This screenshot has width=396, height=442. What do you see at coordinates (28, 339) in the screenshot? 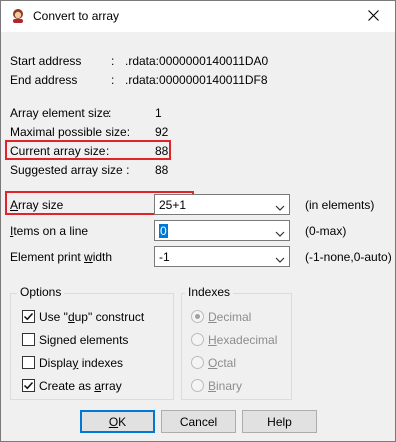
I see `signed-elements-checkbox` at bounding box center [28, 339].